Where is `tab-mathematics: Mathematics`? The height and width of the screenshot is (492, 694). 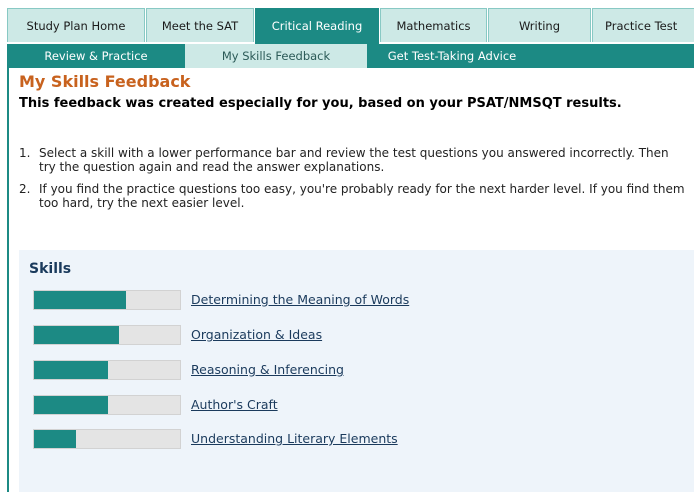 tab-mathematics: Mathematics is located at coordinates (433, 25).